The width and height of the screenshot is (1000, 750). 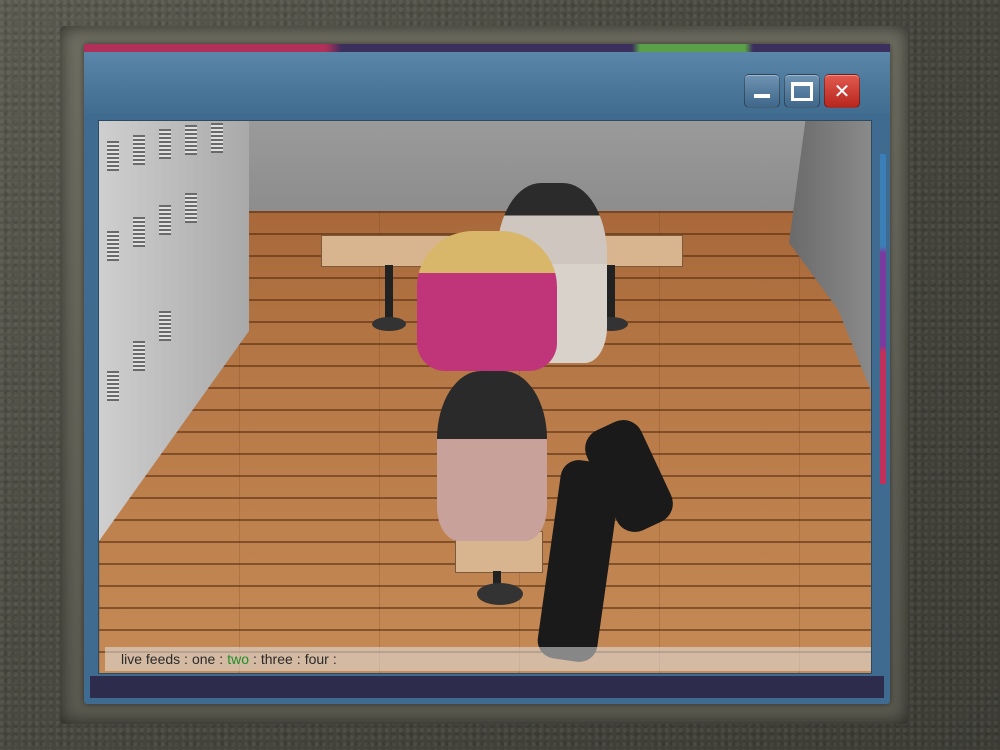 What do you see at coordinates (883, 319) in the screenshot?
I see `window-side-accent` at bounding box center [883, 319].